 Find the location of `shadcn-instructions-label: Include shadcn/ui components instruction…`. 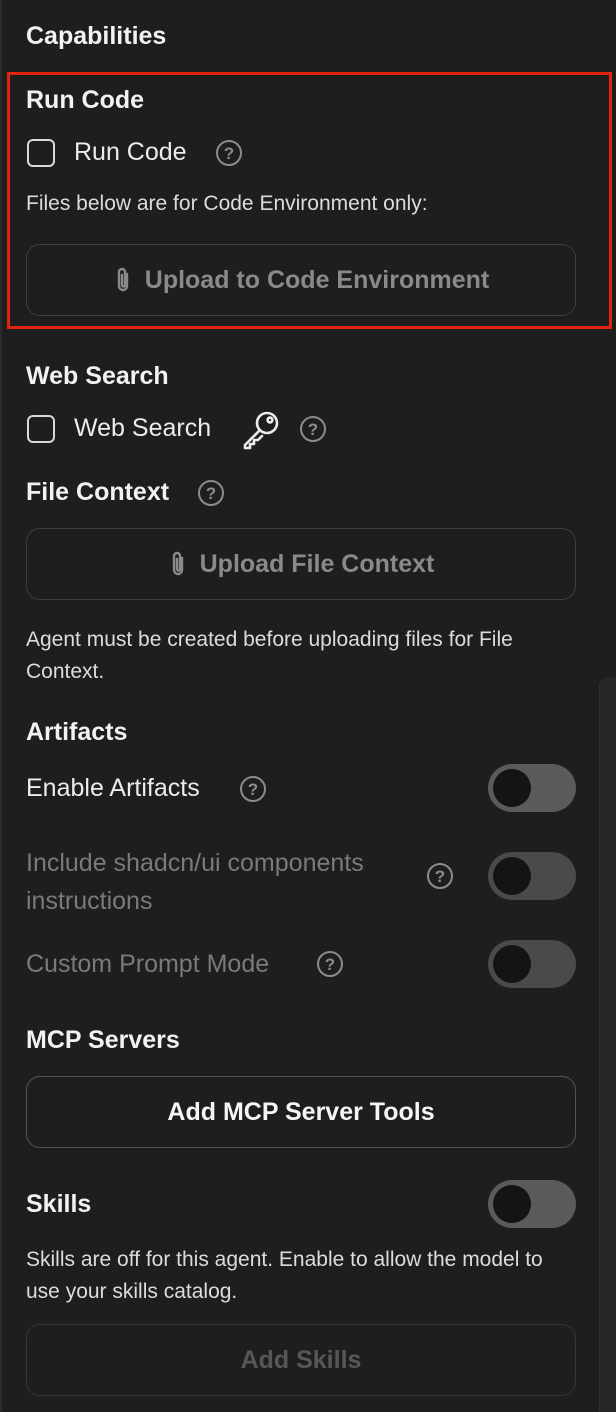

shadcn-instructions-label: Include shadcn/ui components instruction… is located at coordinates (195, 882).